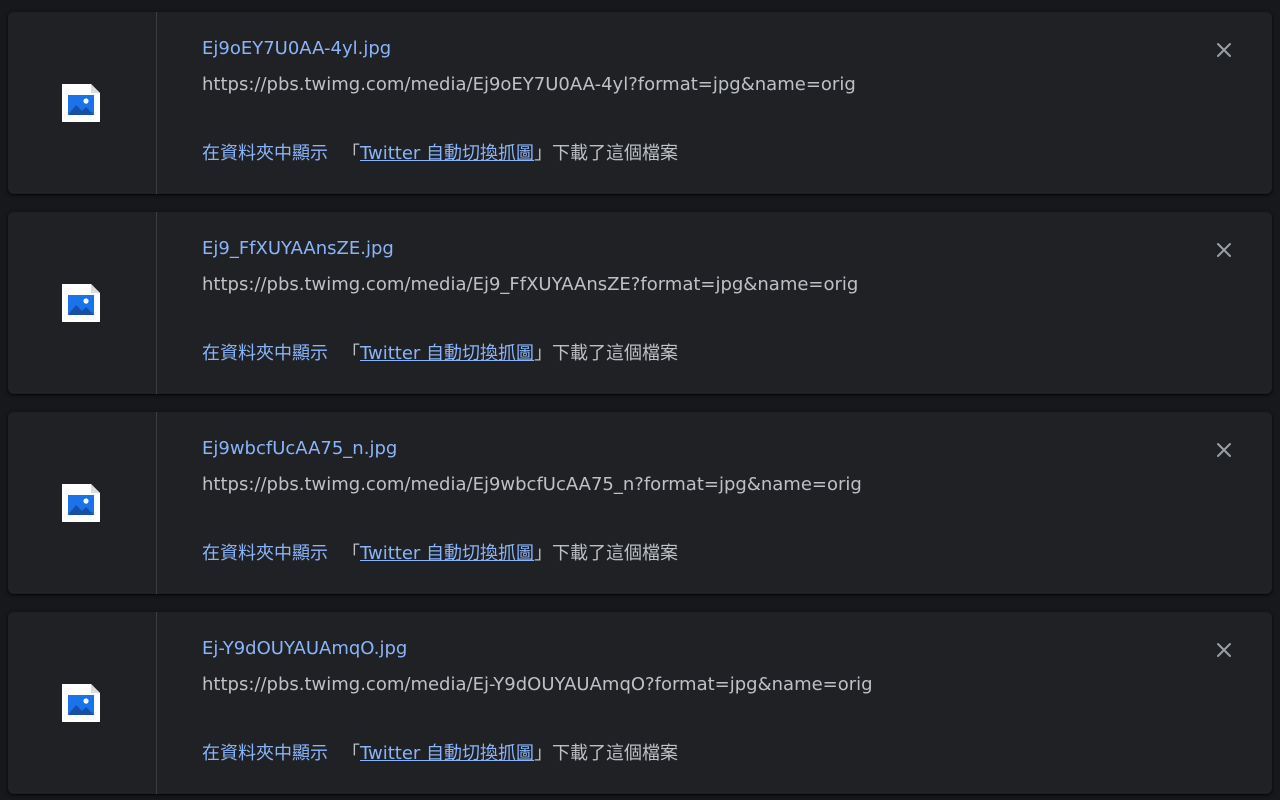 This screenshot has width=1280, height=800. Describe the element at coordinates (304, 648) in the screenshot. I see `file-name-link: Ej-Y9dOUYAUAmqO.jpg` at that location.